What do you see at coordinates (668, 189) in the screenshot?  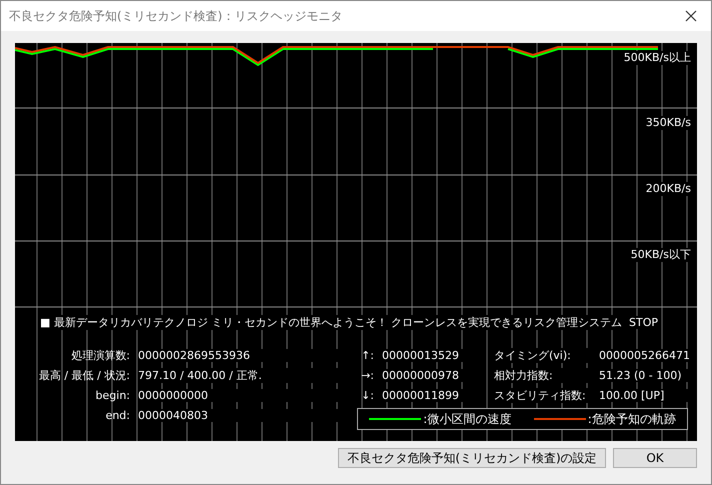 I see `axis-label: 200KB/s` at bounding box center [668, 189].